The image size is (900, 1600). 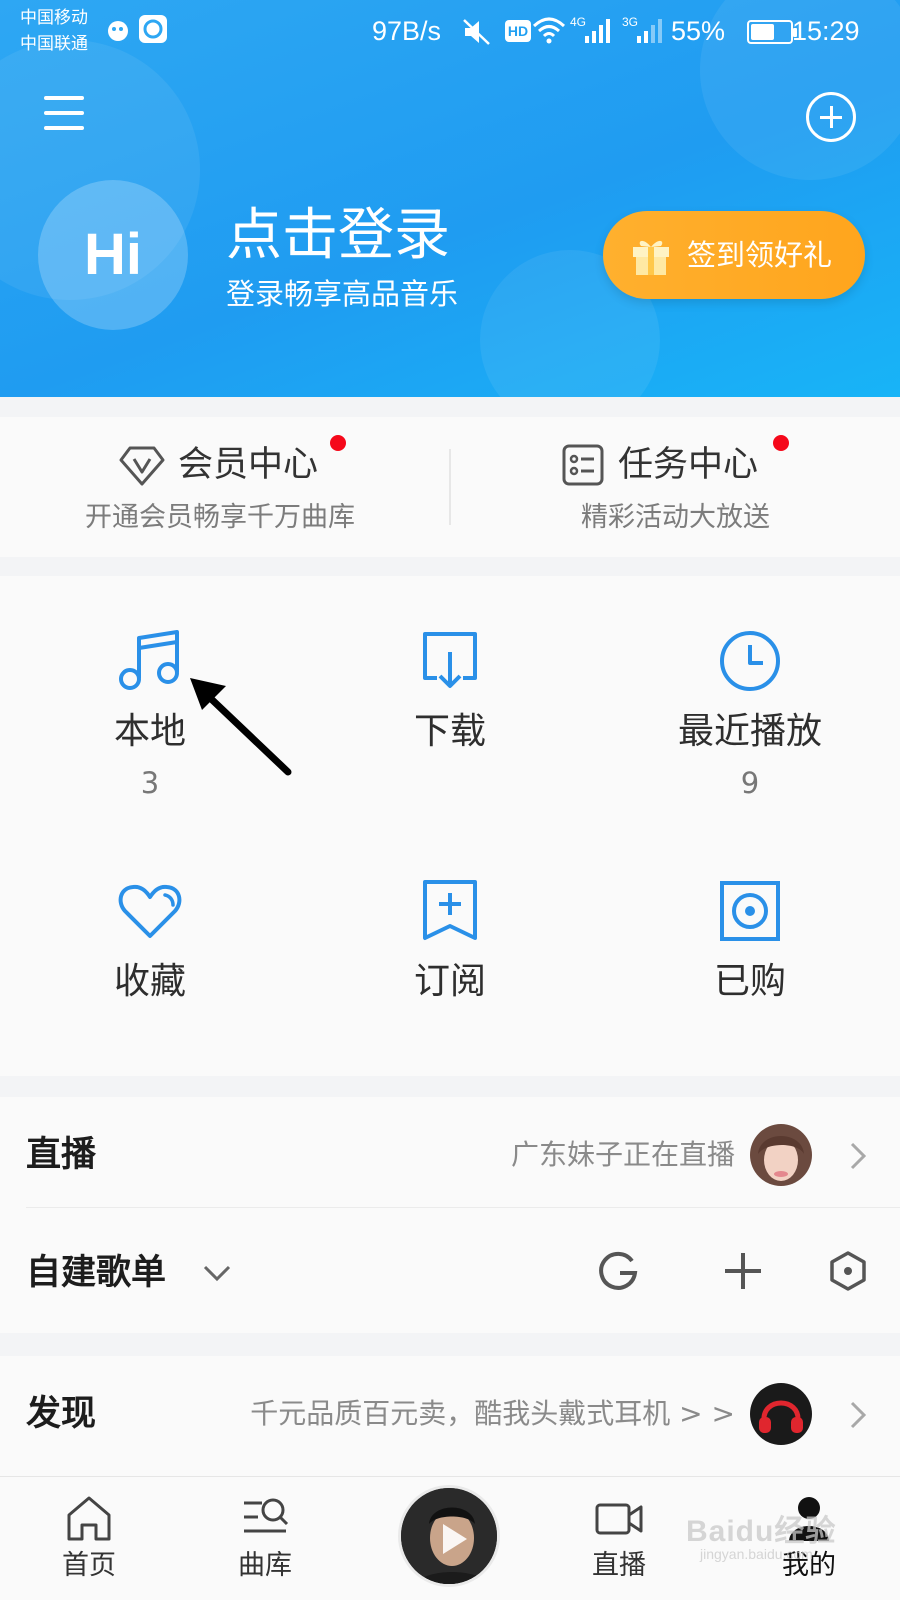 I want to click on watermark-url: jingyan.baidu.com, so click(x=756, y=1554).